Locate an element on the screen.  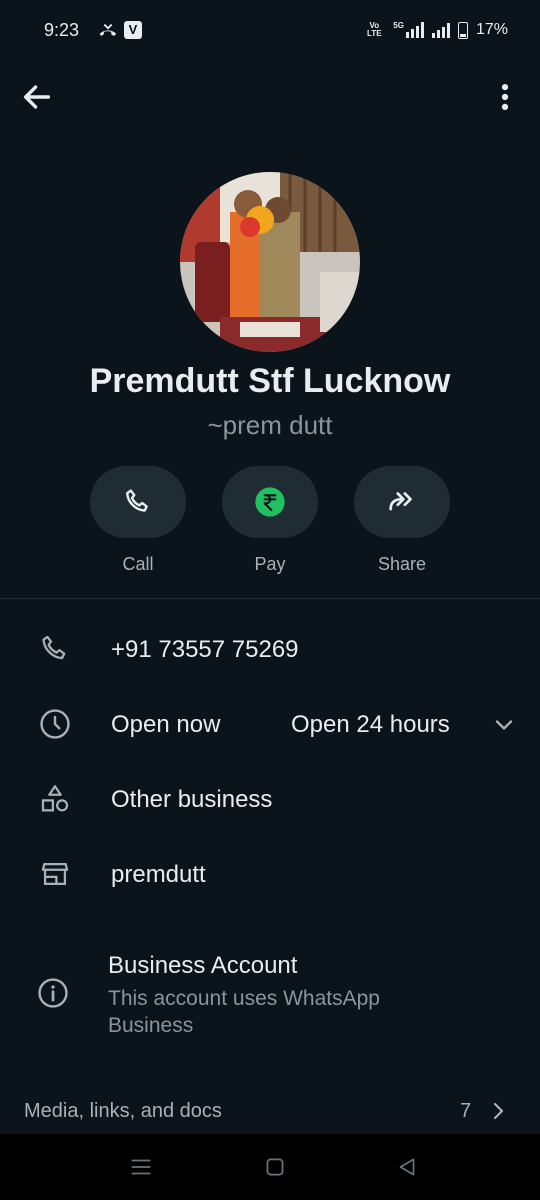
system-nav-bar is located at coordinates (270, 1167).